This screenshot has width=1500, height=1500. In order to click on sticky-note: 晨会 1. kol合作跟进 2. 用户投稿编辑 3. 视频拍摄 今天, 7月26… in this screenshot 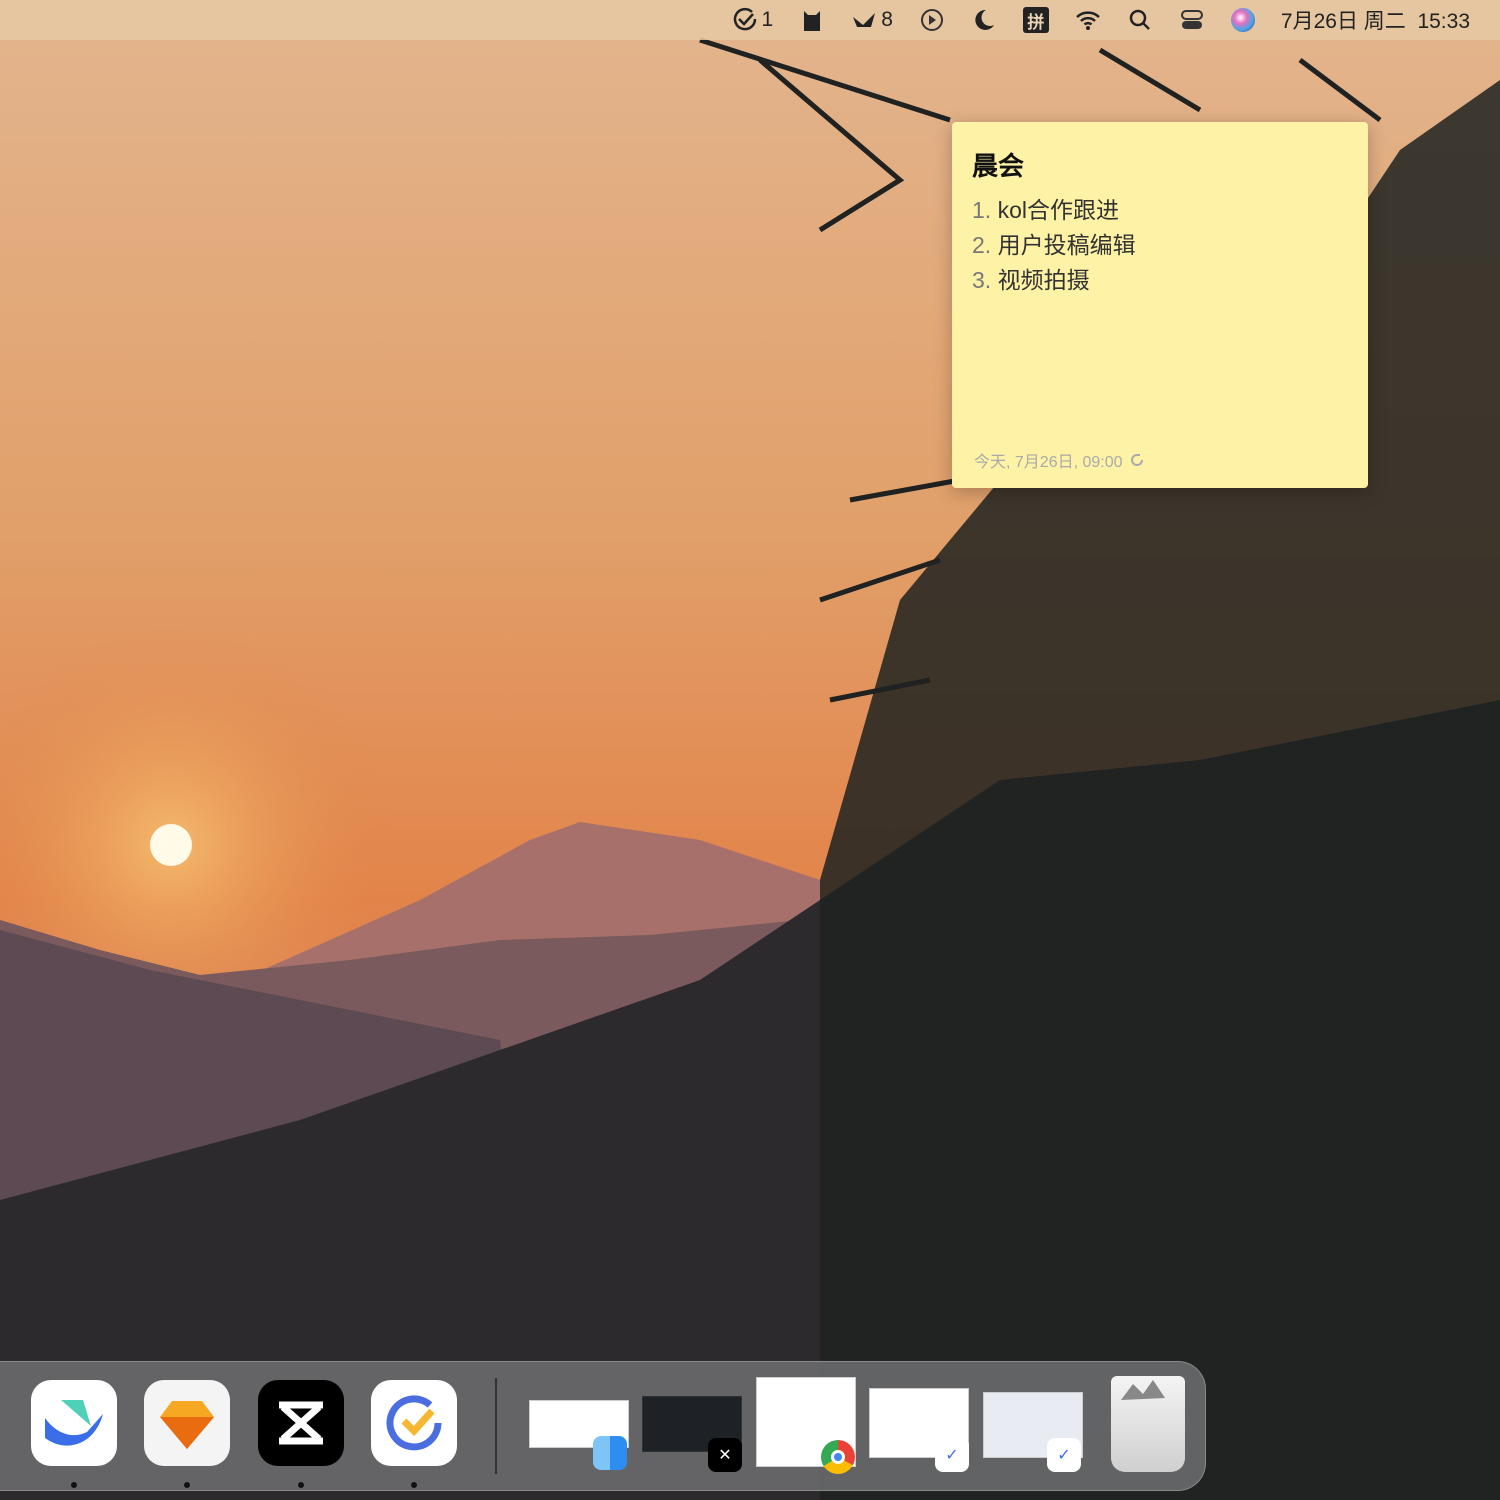, I will do `click(1160, 305)`.